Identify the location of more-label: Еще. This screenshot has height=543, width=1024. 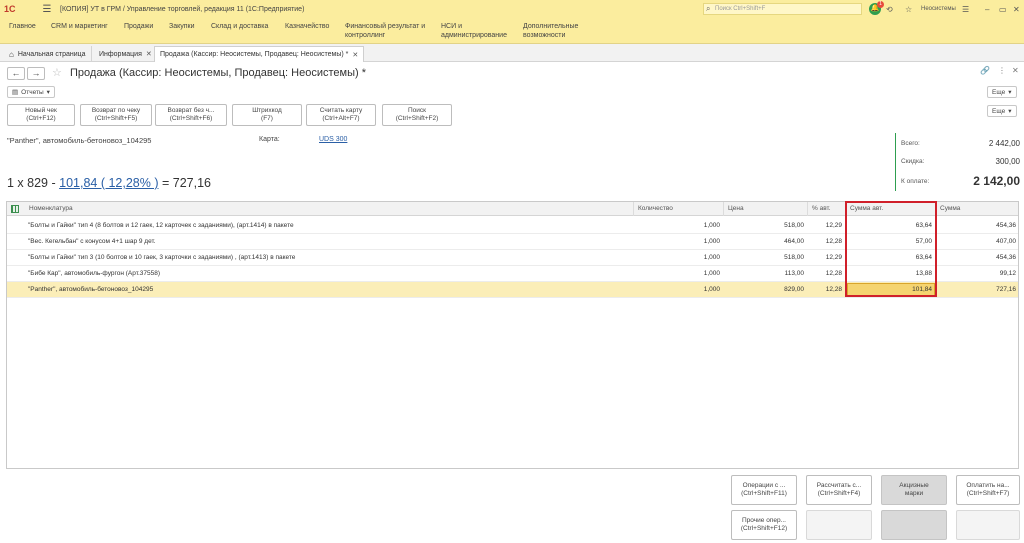
(999, 92).